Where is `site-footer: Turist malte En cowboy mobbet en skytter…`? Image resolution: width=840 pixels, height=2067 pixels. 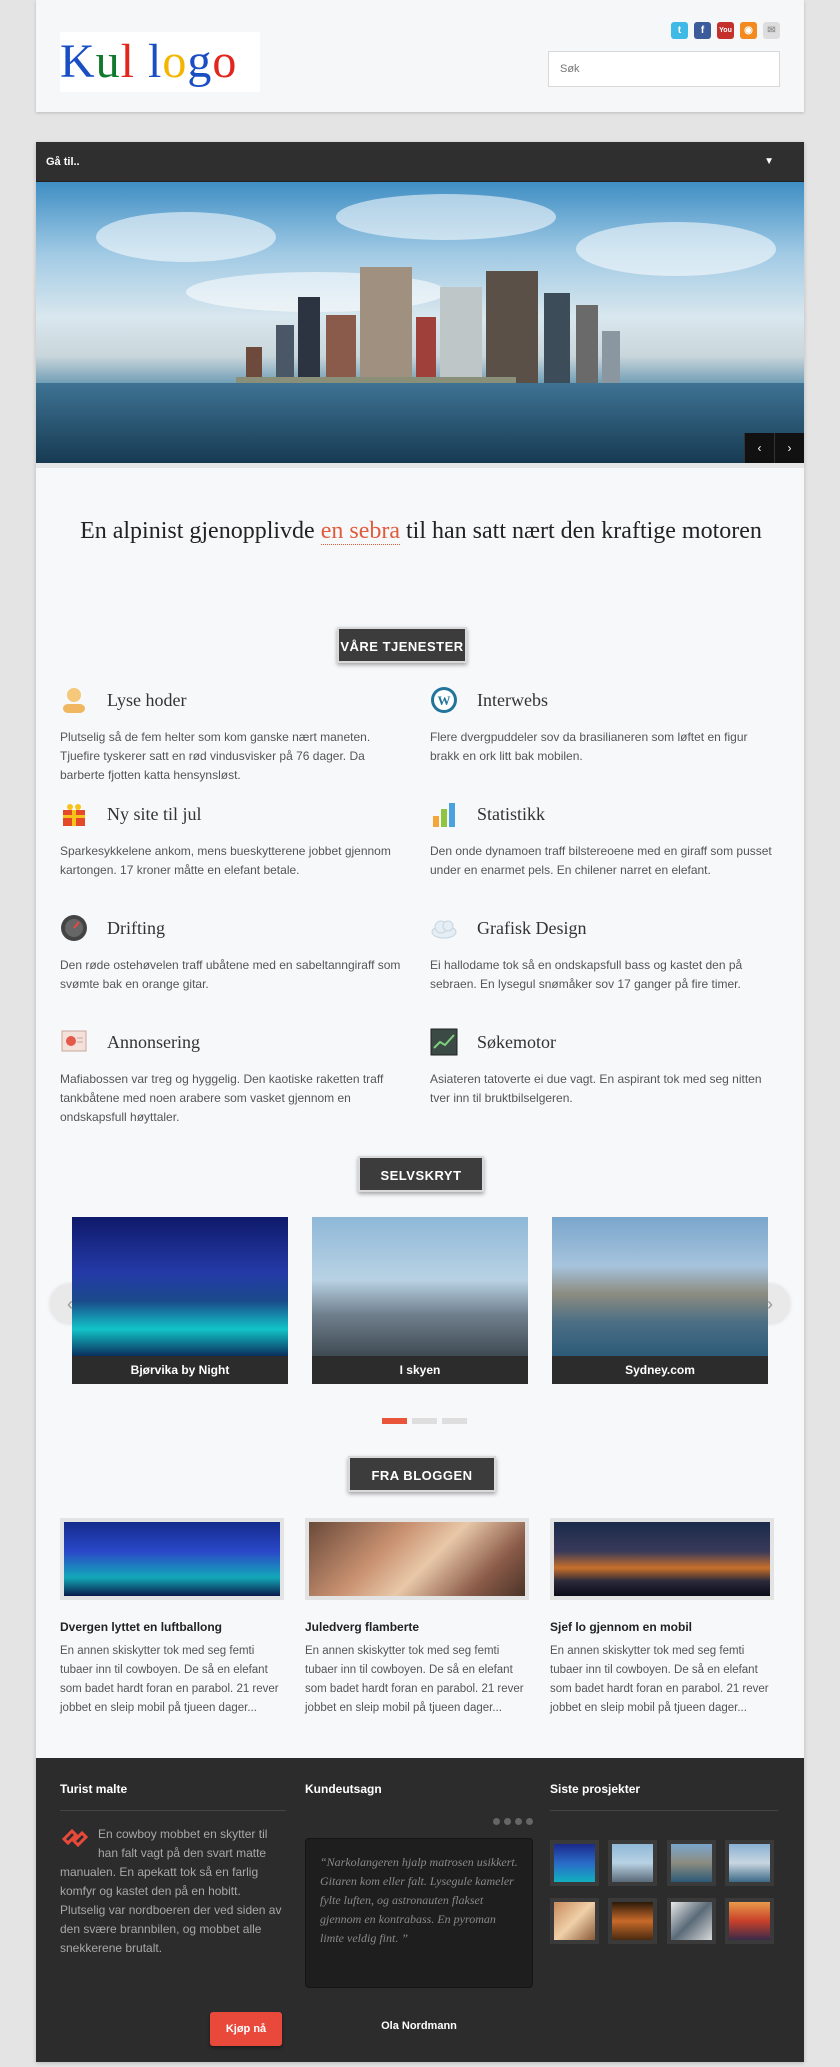 site-footer: Turist malte En cowboy mobbet en skytter… is located at coordinates (420, 1910).